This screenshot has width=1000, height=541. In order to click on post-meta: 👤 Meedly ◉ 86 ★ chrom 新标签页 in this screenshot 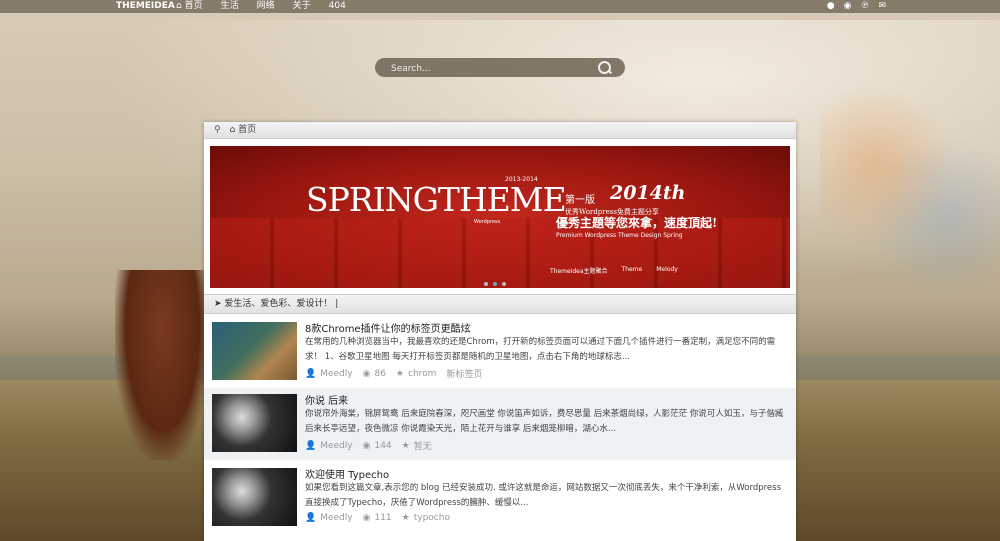, I will do `click(393, 374)`.